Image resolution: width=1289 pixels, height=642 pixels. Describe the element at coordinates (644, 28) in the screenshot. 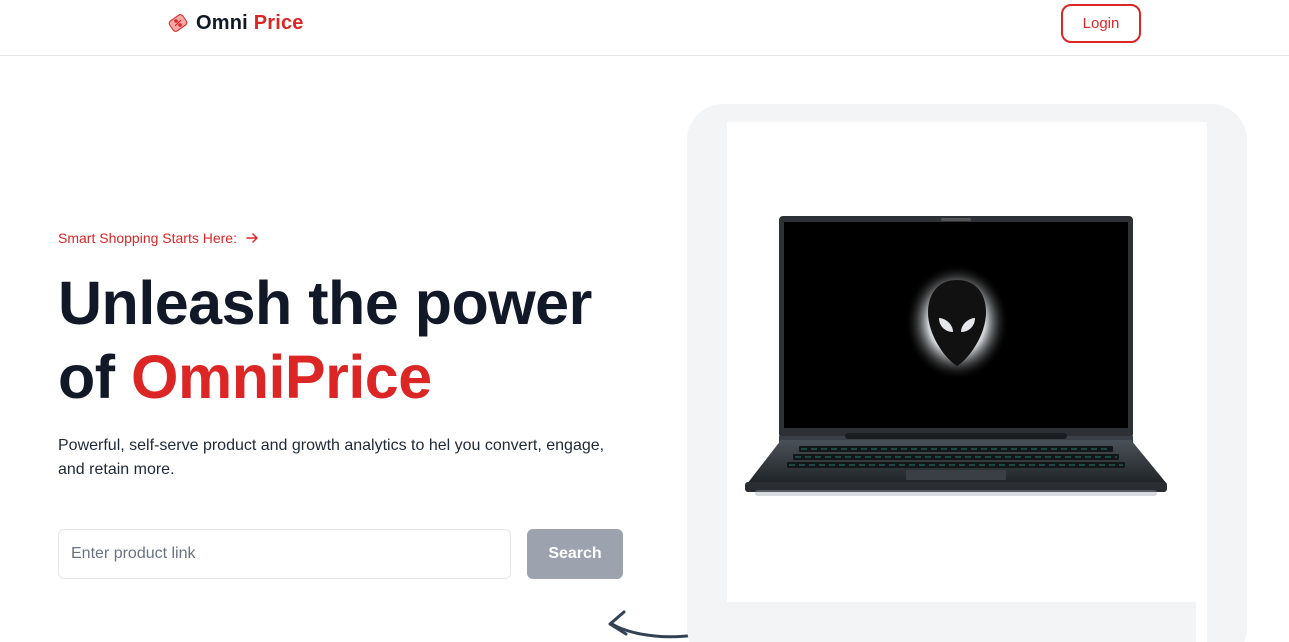

I see `top-navbar: Omni Price Login` at that location.